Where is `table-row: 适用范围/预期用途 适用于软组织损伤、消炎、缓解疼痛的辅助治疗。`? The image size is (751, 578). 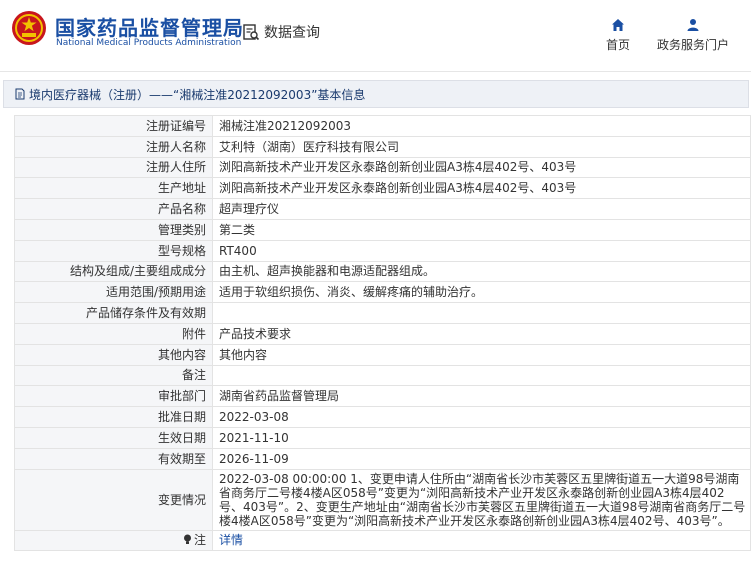 table-row: 适用范围/预期用途 适用于软组织损伤、消炎、缓解疼痛的辅助治疗。 is located at coordinates (382, 292).